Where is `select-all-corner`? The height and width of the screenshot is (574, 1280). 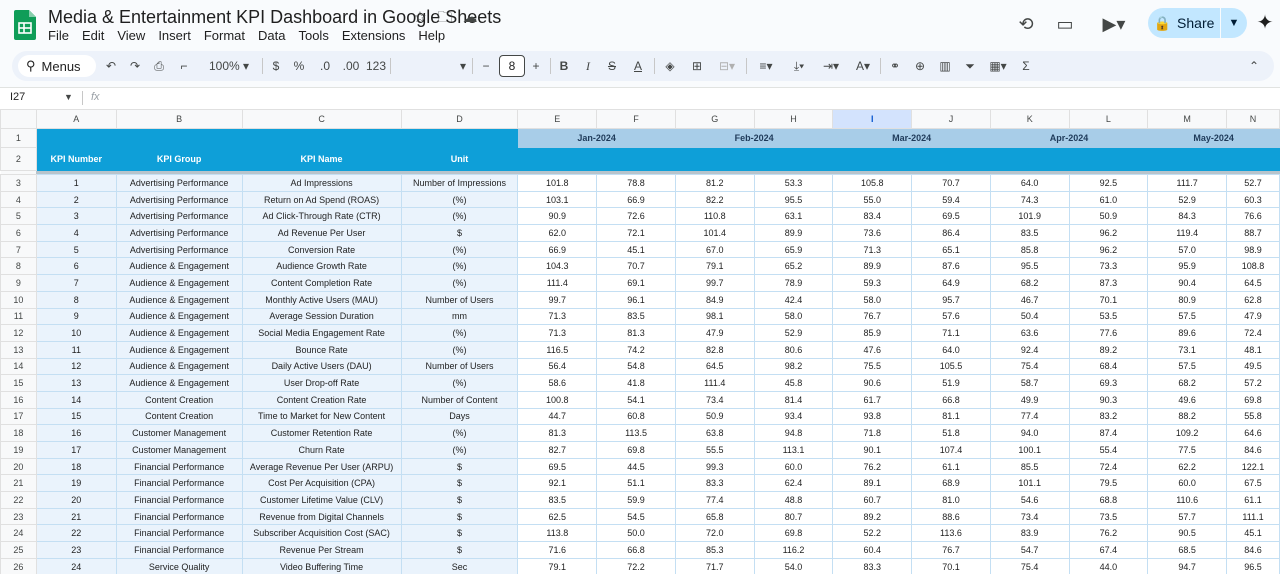 select-all-corner is located at coordinates (18, 119).